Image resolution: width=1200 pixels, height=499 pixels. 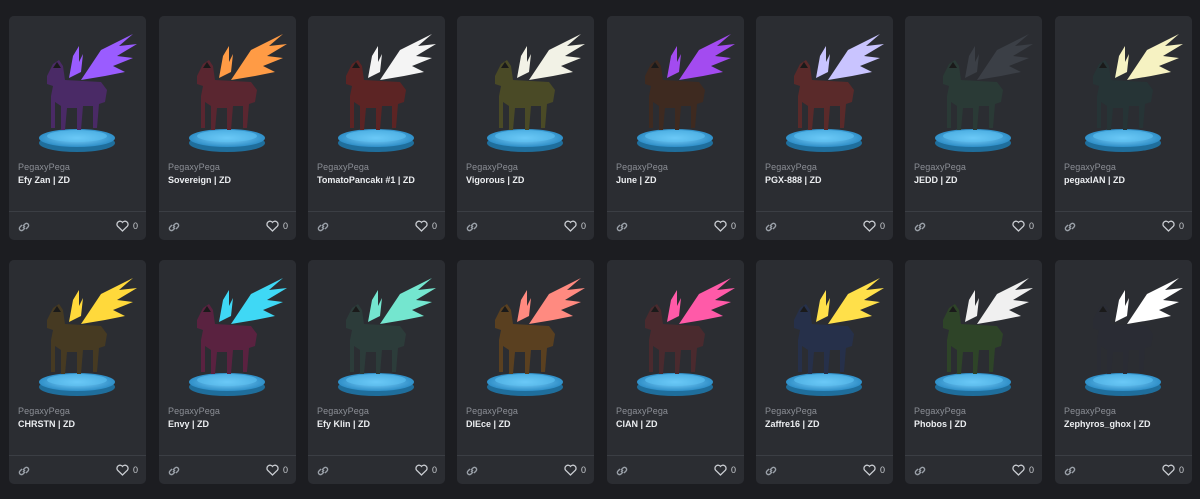 I want to click on nft-name: Efy Zan | ZD, so click(x=77, y=180).